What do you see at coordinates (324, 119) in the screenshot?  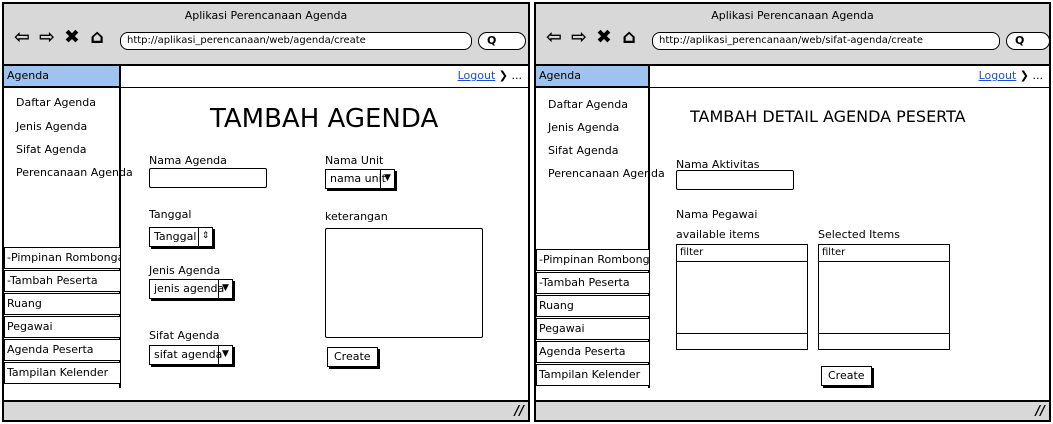 I see `page-title: TAMBAH AGENDA` at bounding box center [324, 119].